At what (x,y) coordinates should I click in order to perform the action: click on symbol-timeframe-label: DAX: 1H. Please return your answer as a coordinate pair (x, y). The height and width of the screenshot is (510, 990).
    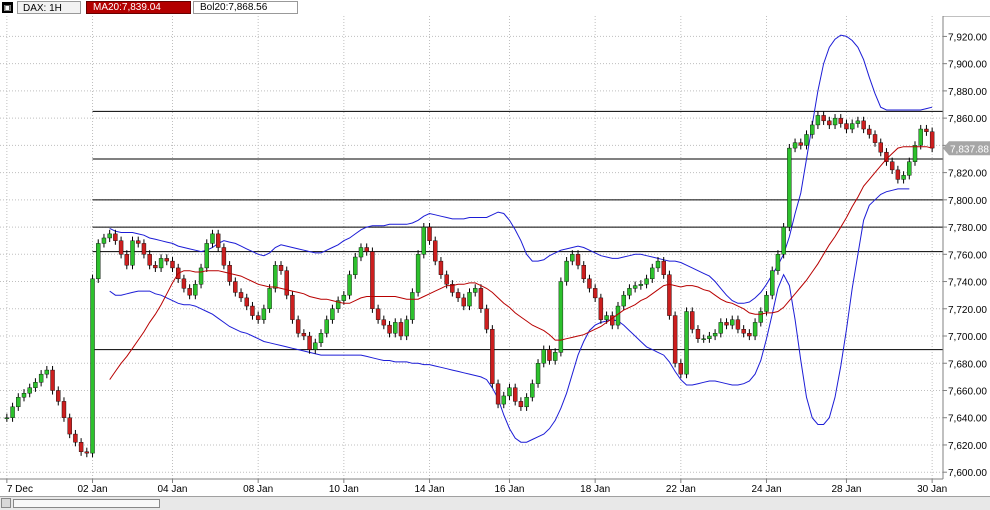
    Looking at the image, I should click on (49, 7).